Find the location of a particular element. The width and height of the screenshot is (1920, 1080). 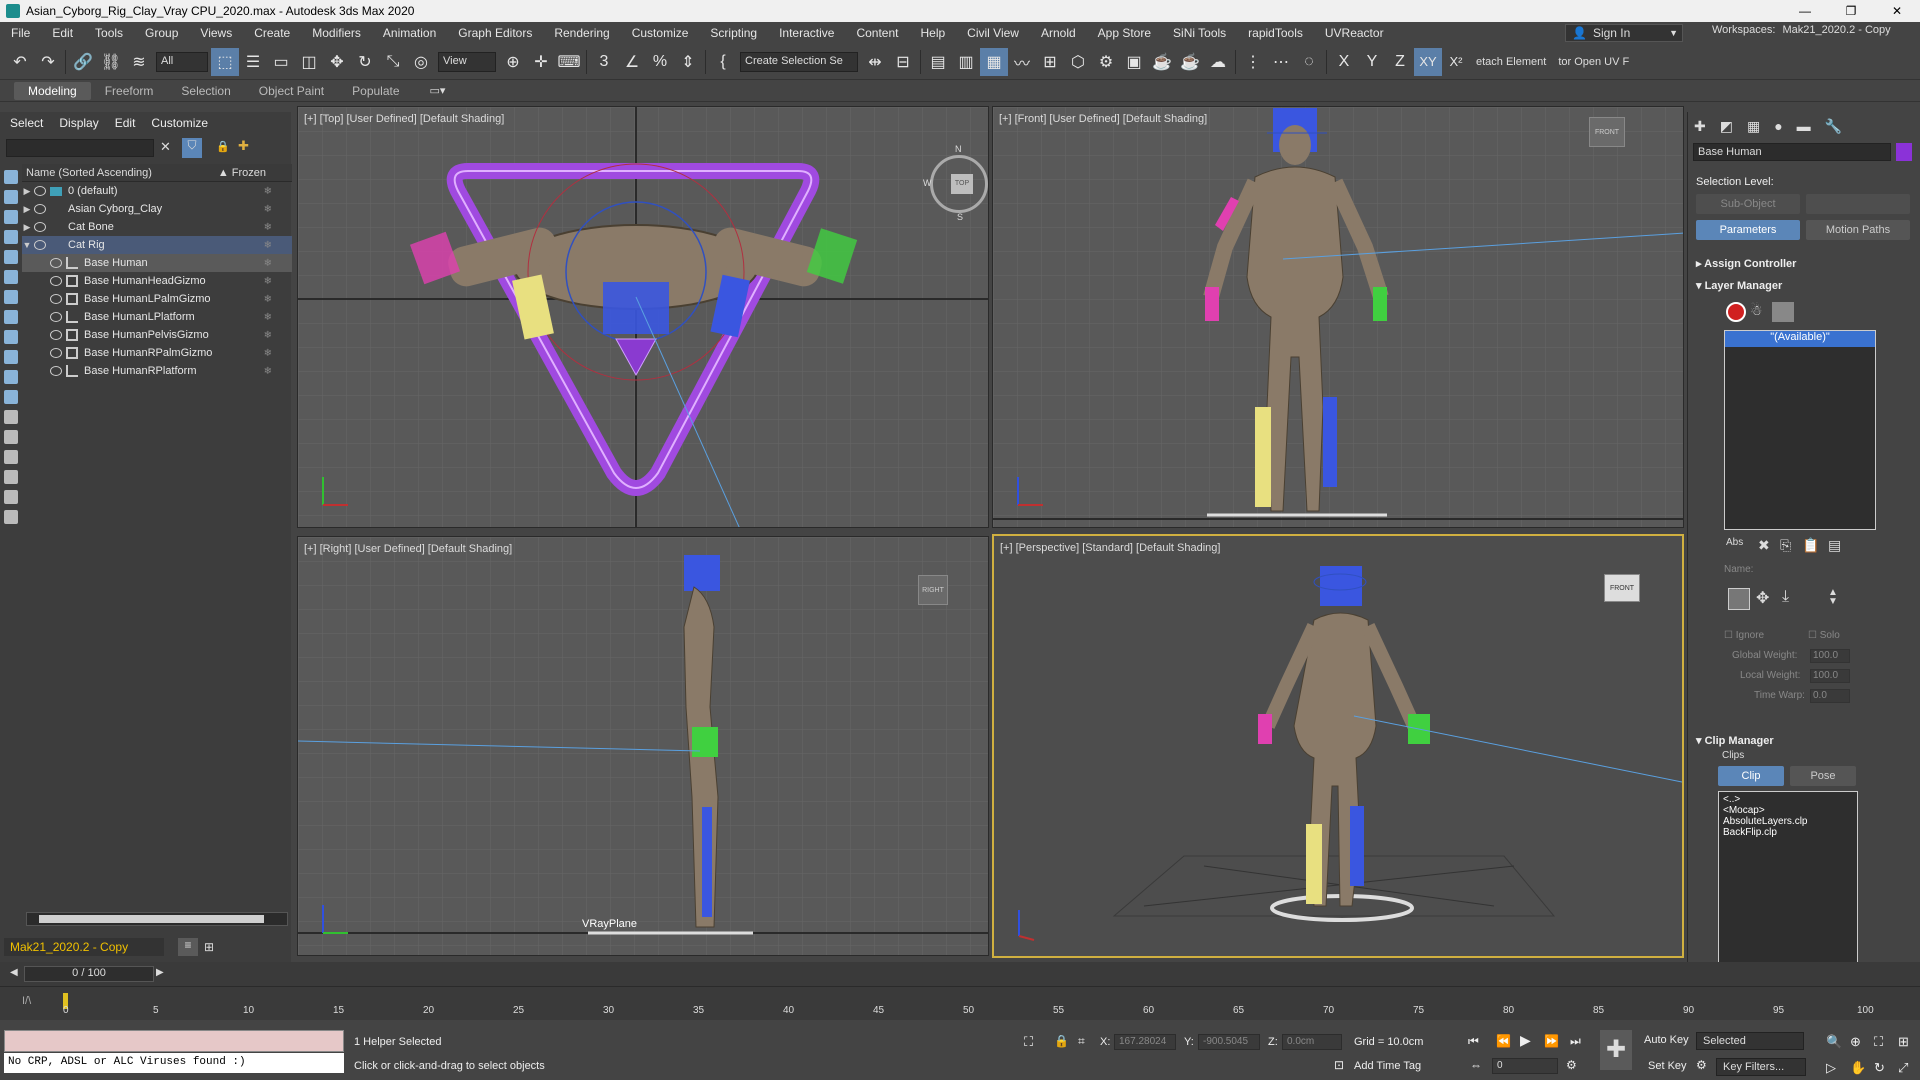

menu-graph-editors: Graph Editors is located at coordinates (495, 33).